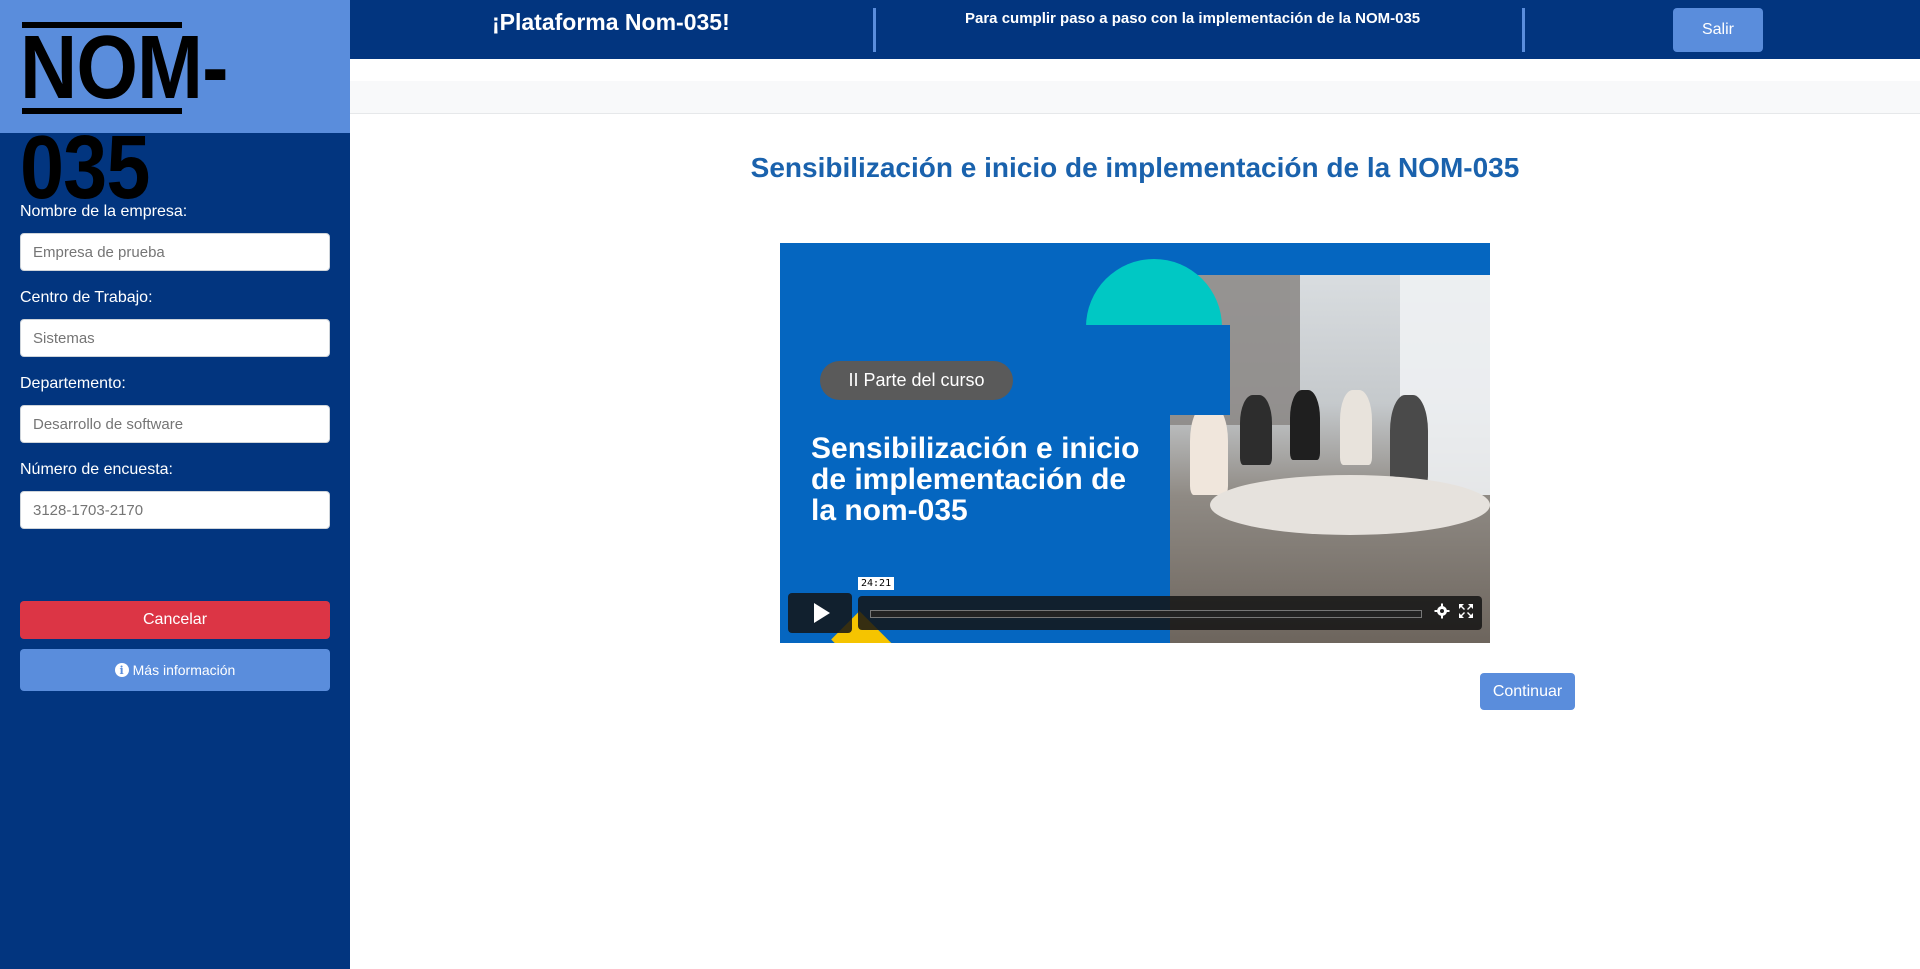  Describe the element at coordinates (175, 338) in the screenshot. I see `work-center-input` at that location.